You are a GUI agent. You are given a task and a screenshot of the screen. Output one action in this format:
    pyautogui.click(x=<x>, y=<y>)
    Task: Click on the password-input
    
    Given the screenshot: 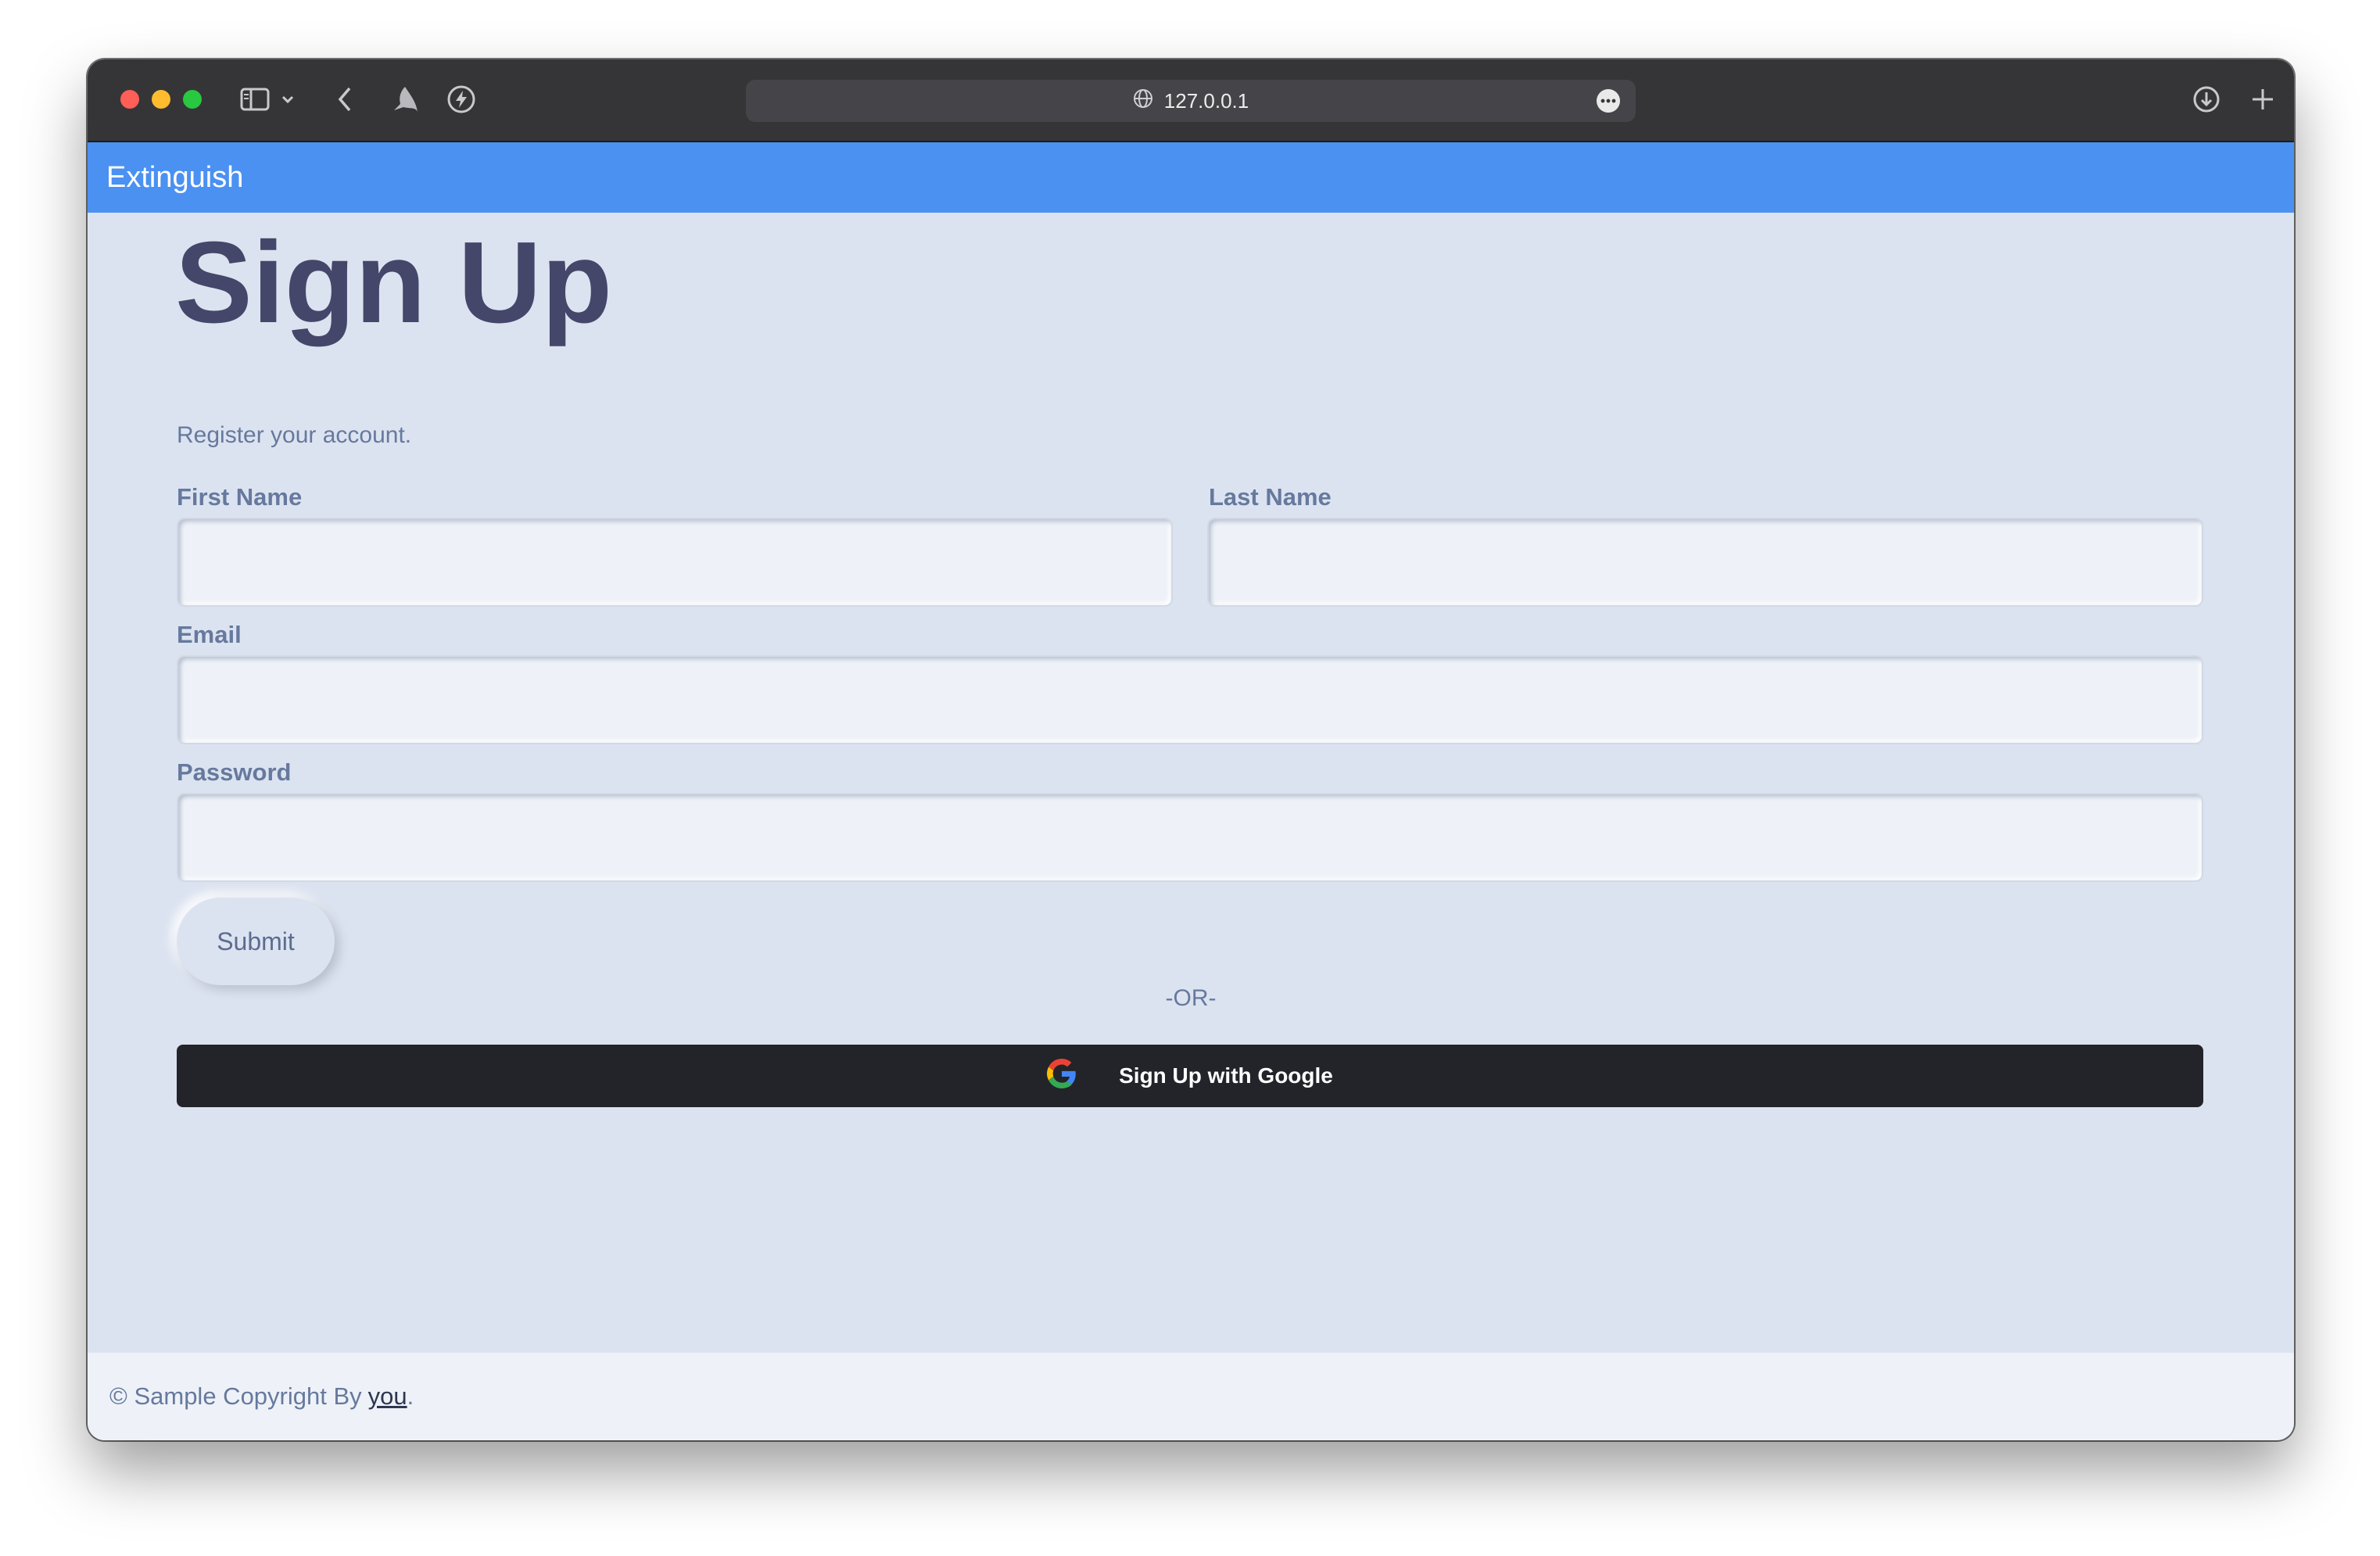 What is the action you would take?
    pyautogui.click(x=1190, y=838)
    